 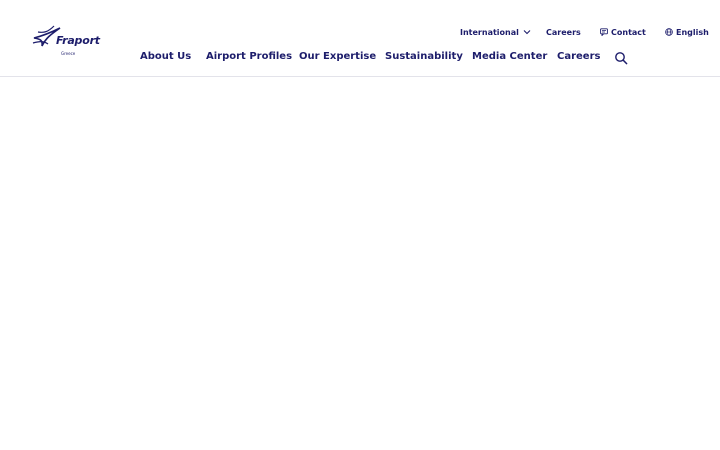 What do you see at coordinates (628, 32) in the screenshot?
I see `contact-label: Contact` at bounding box center [628, 32].